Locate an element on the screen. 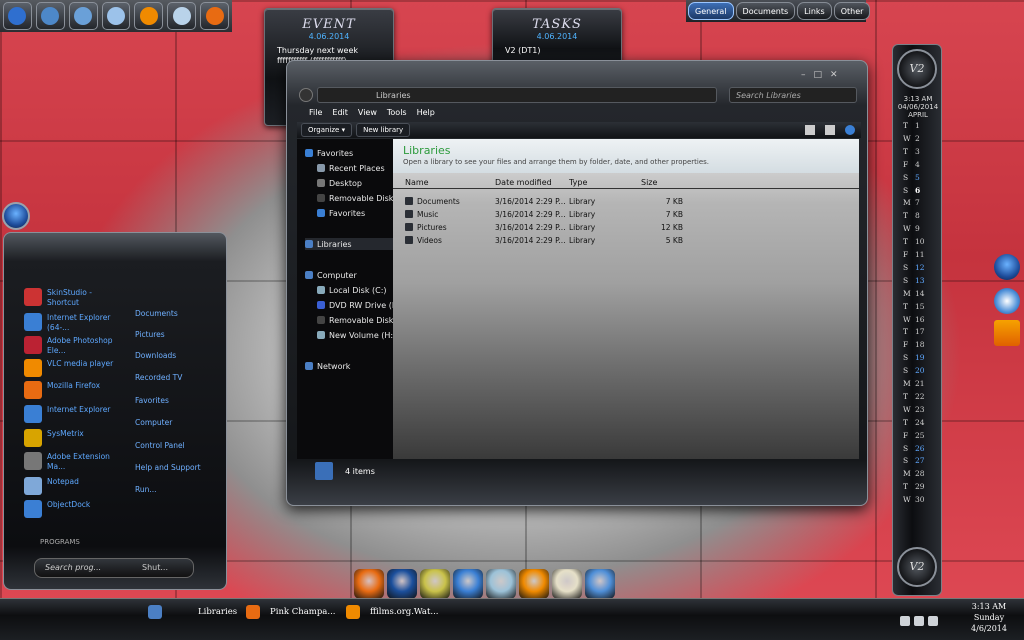 This screenshot has height=640, width=1024. firefox-icon is located at coordinates (369, 584).